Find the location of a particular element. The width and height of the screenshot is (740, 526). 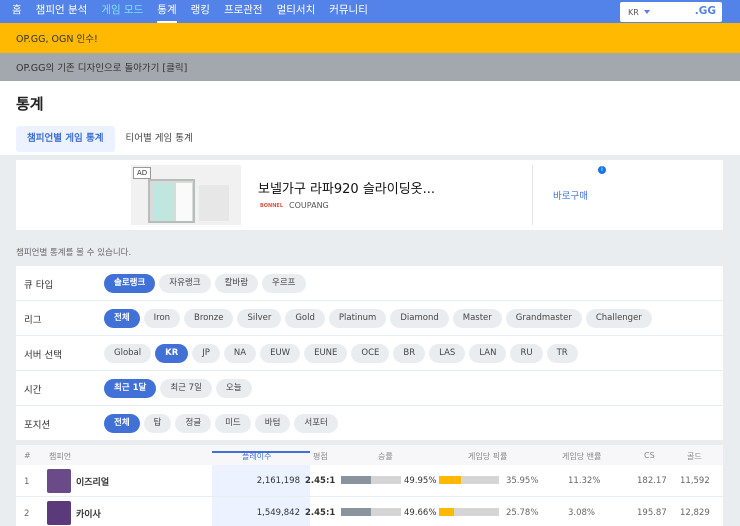

top-nav: 홈 챔피언 분석 게임 모드 통계 랭킹 프로관전 멀티서치 커뮤니티 KR .GG is located at coordinates (370, 11).